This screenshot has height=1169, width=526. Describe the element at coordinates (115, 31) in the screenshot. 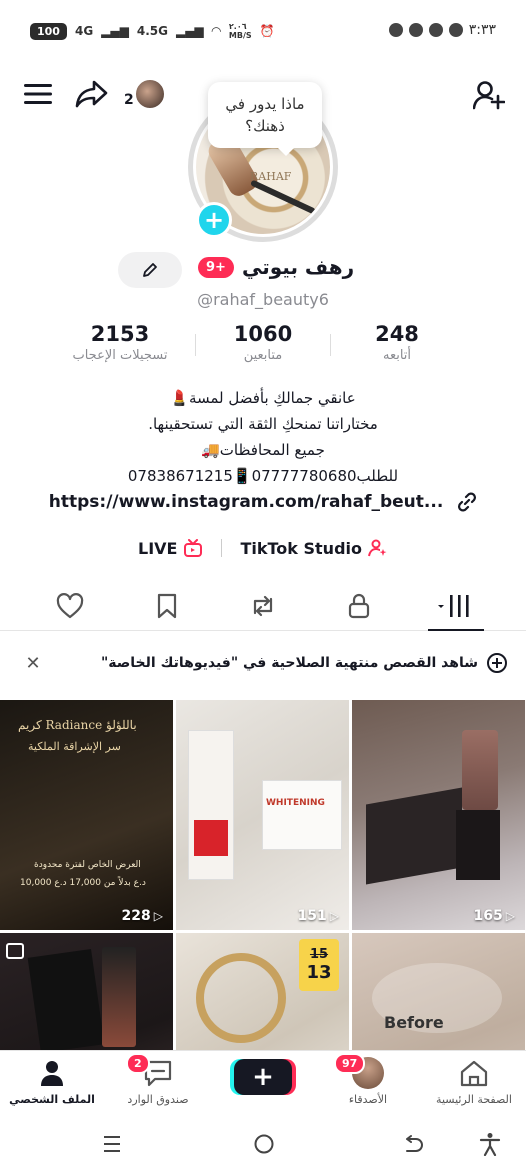

I see `signal-icon: ▂▄▆` at that location.